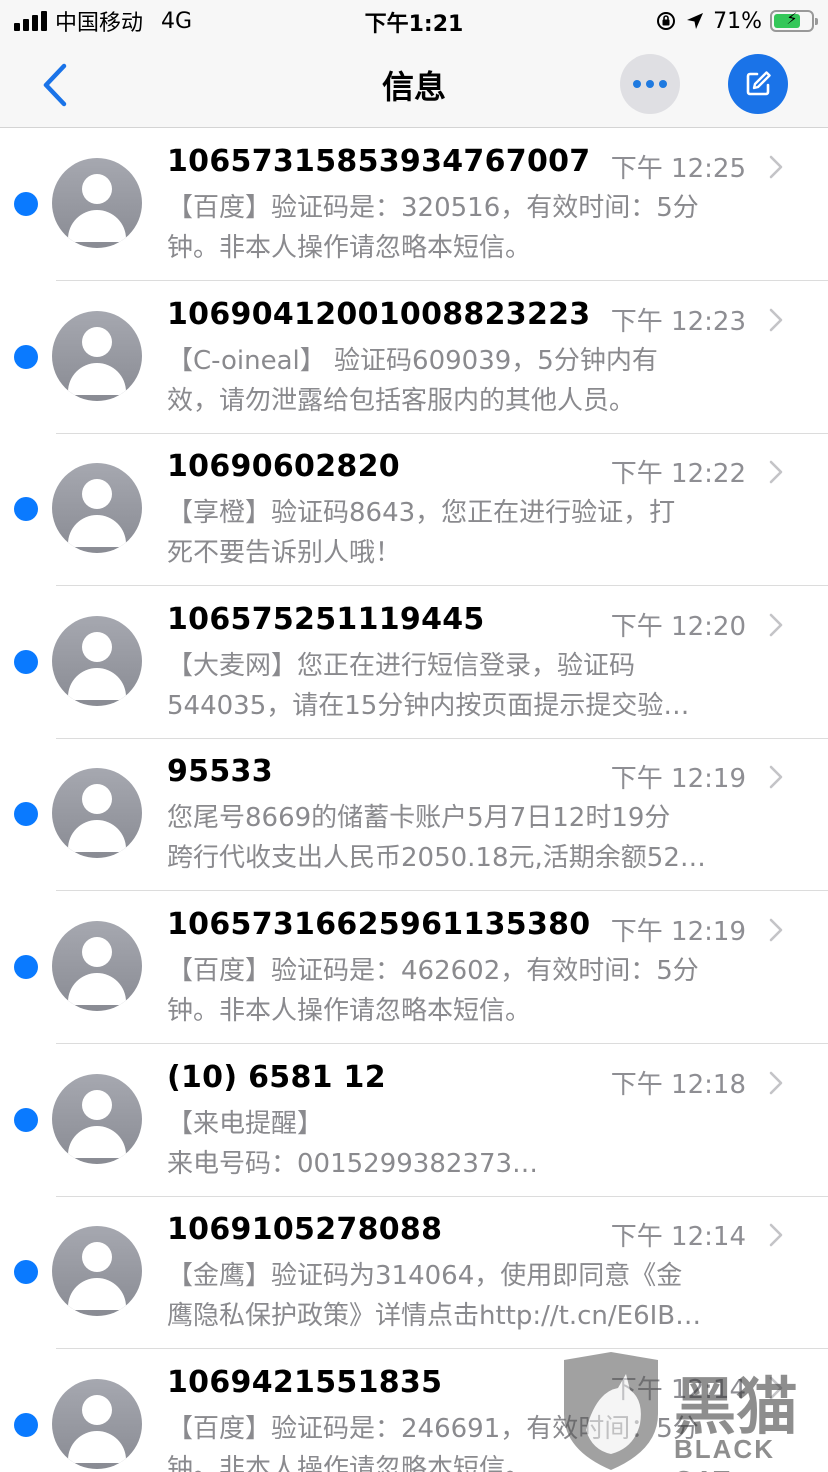 The width and height of the screenshot is (828, 1472). What do you see at coordinates (379, 924) in the screenshot?
I see `sender-name: 10657316625961135380` at bounding box center [379, 924].